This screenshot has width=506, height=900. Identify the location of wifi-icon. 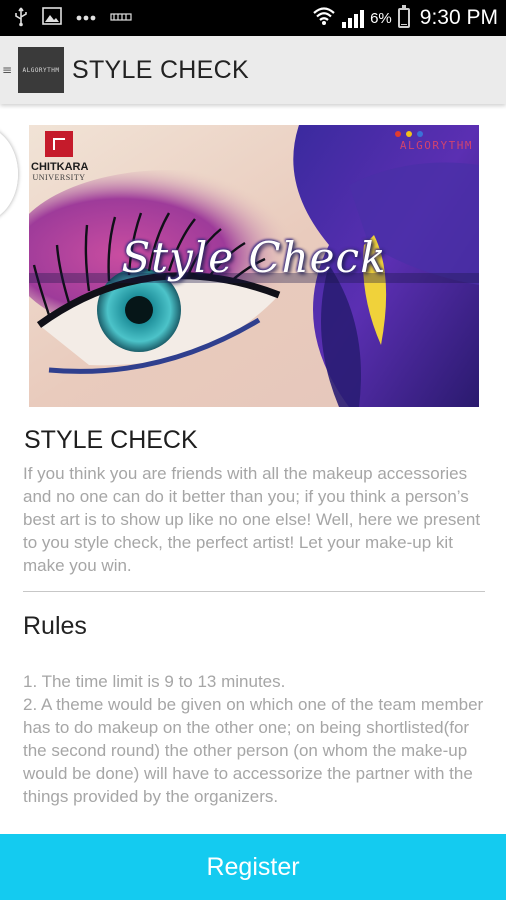
(324, 18).